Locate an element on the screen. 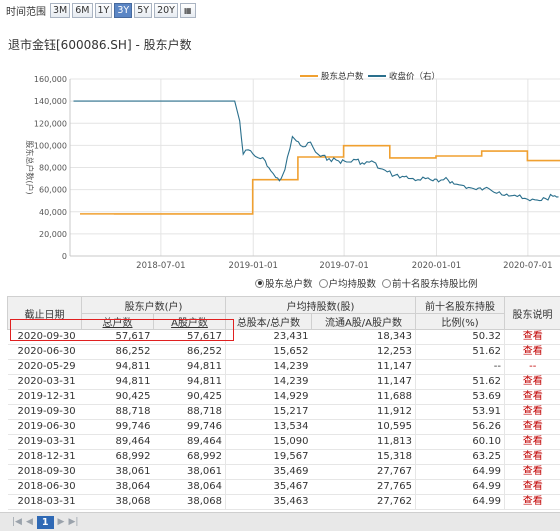  avg-float-cell: 27,765 is located at coordinates (363, 487).